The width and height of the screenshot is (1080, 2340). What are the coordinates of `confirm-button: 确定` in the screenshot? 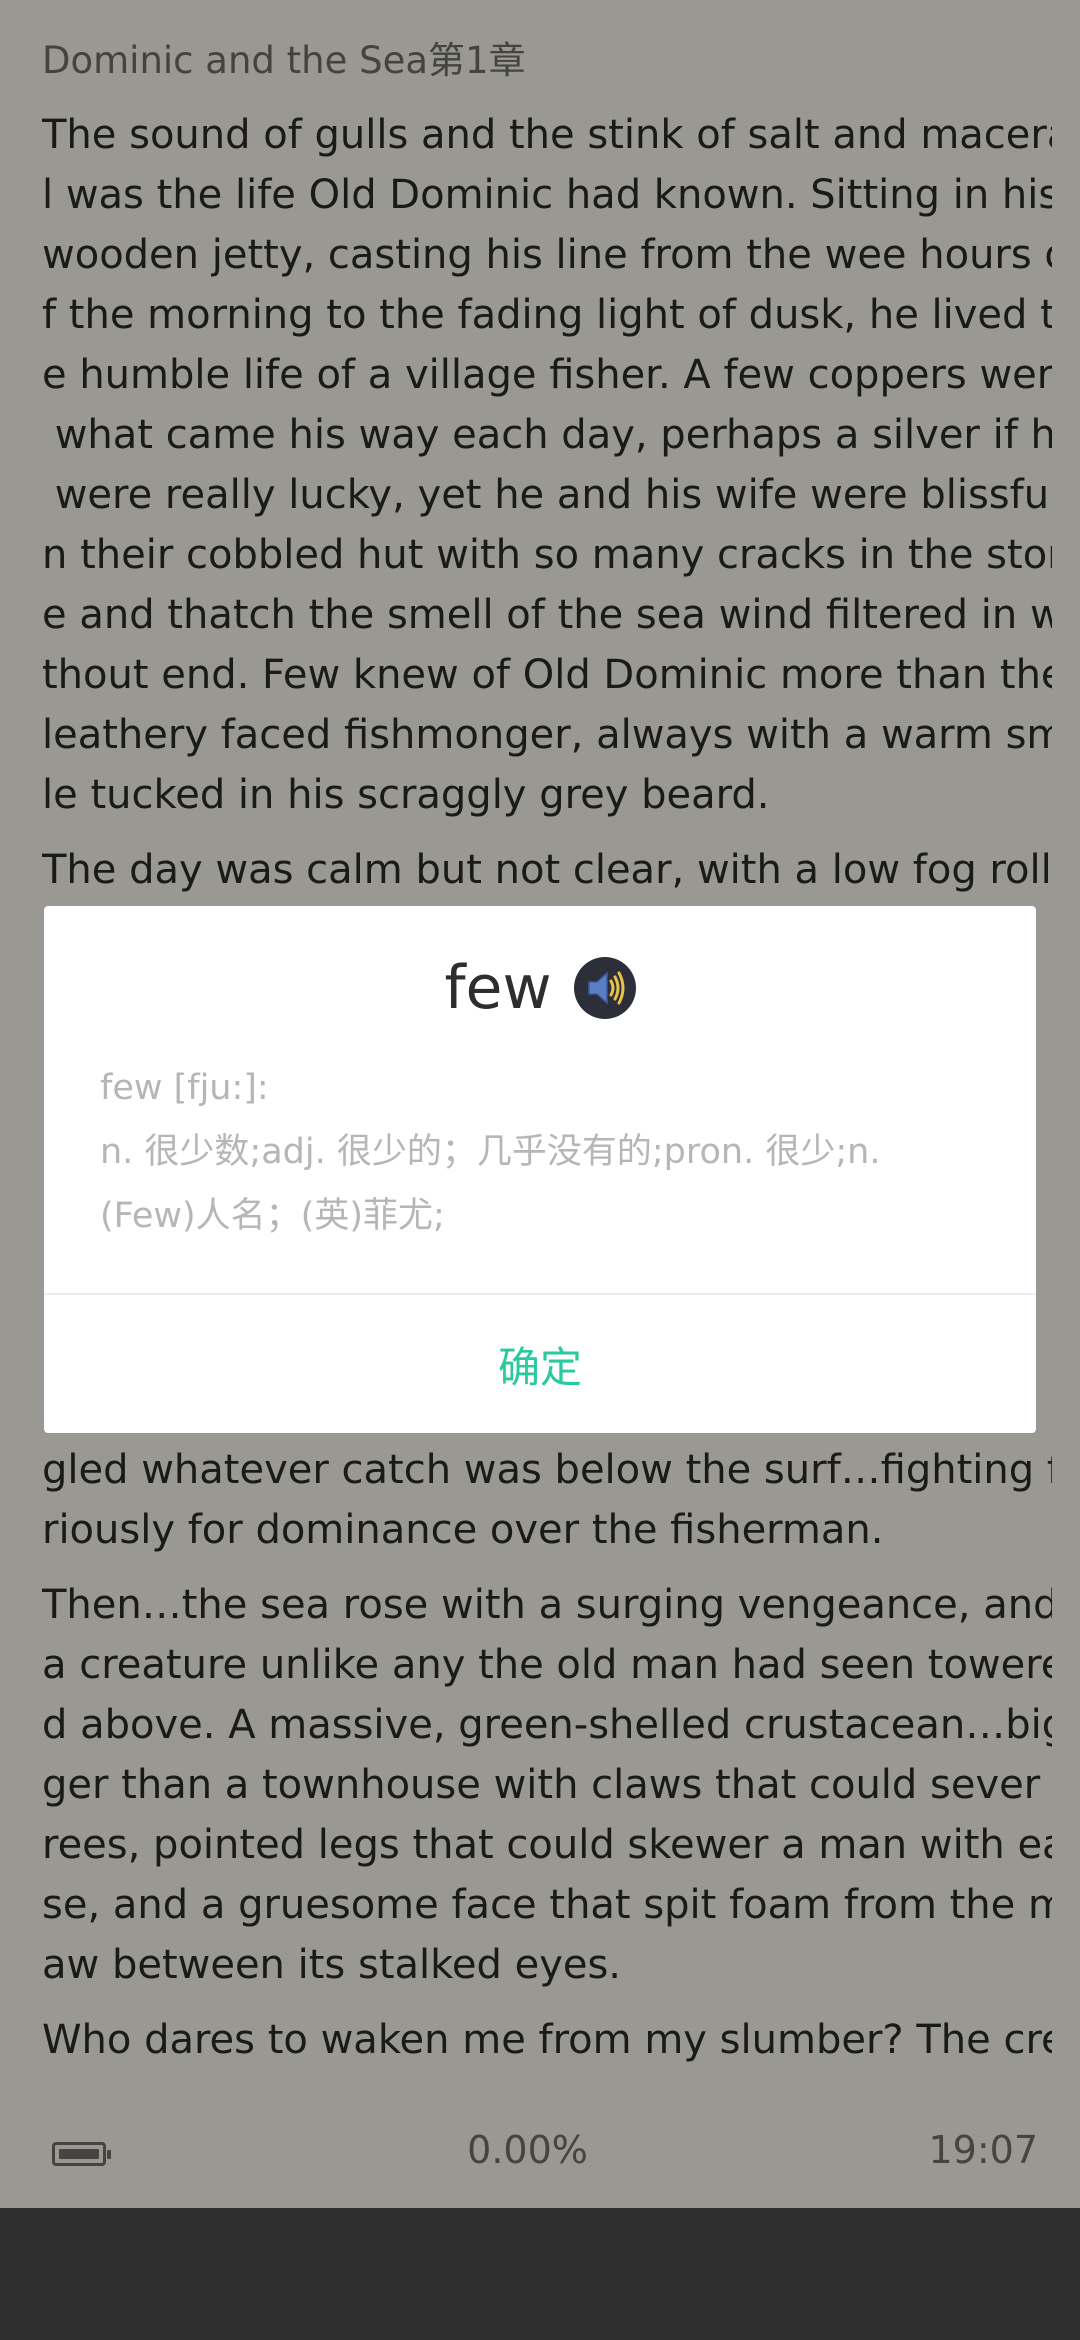 It's located at (540, 1364).